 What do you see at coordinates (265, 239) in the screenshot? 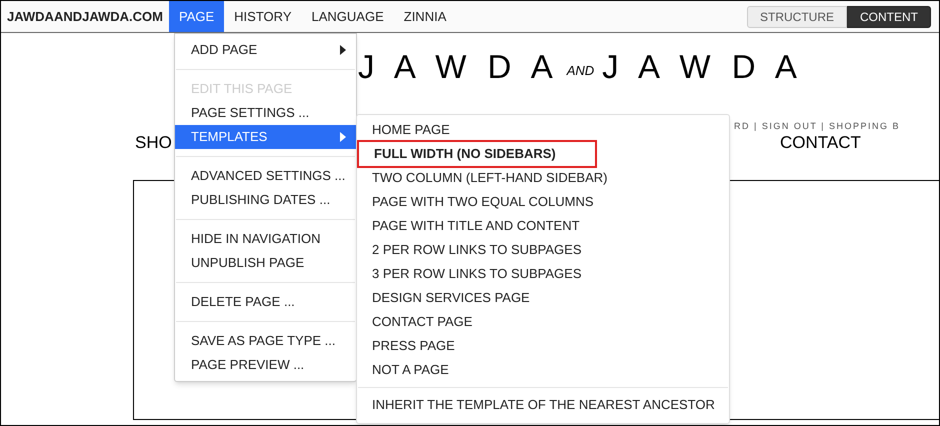
I see `menu-item: HIDE IN NAVIGATION` at bounding box center [265, 239].